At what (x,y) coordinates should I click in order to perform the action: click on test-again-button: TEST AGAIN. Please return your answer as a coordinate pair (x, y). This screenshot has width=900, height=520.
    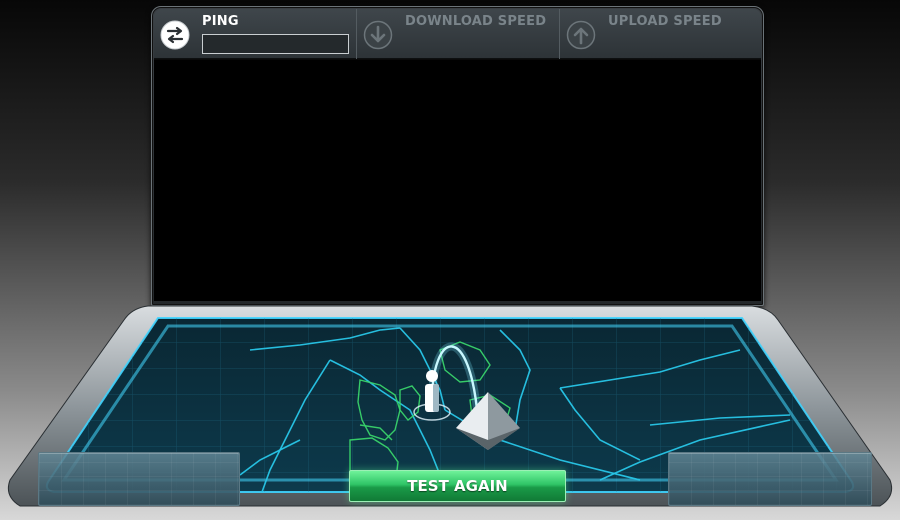
    Looking at the image, I should click on (457, 486).